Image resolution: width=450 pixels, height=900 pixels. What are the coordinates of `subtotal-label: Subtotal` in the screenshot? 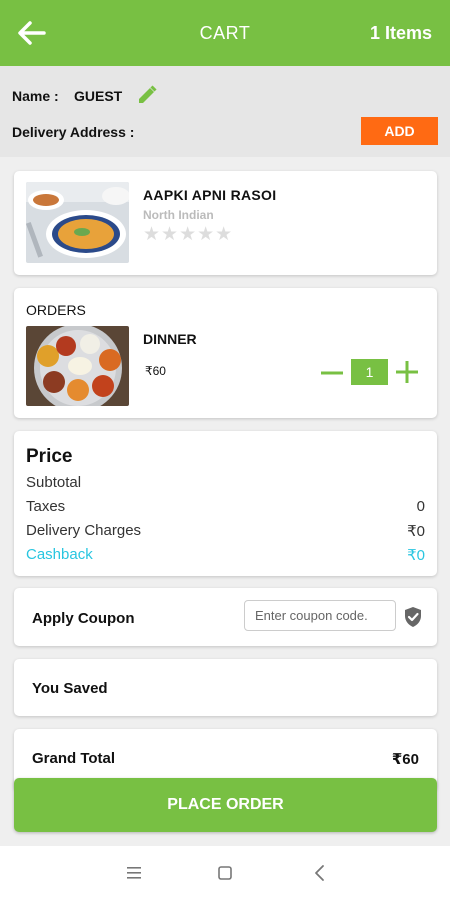 It's located at (54, 482).